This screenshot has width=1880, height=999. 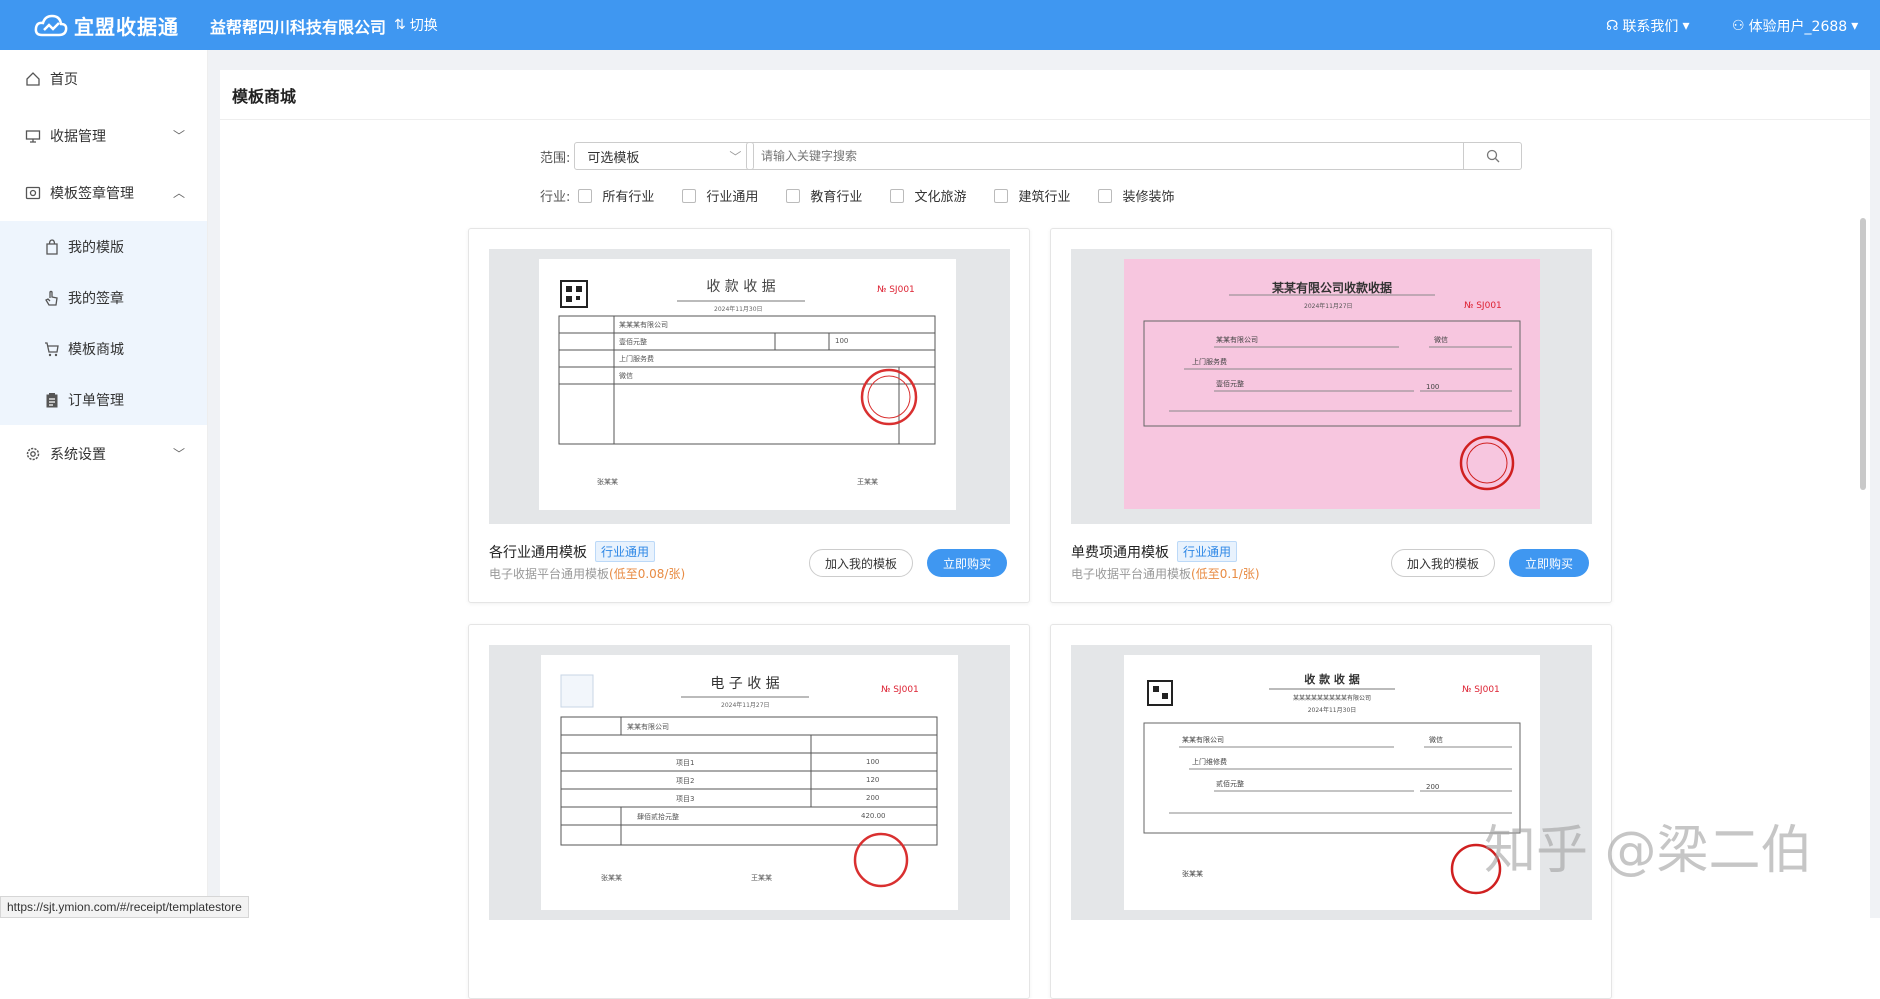 What do you see at coordinates (1612, 26) in the screenshot?
I see `headset-icon: ☊` at bounding box center [1612, 26].